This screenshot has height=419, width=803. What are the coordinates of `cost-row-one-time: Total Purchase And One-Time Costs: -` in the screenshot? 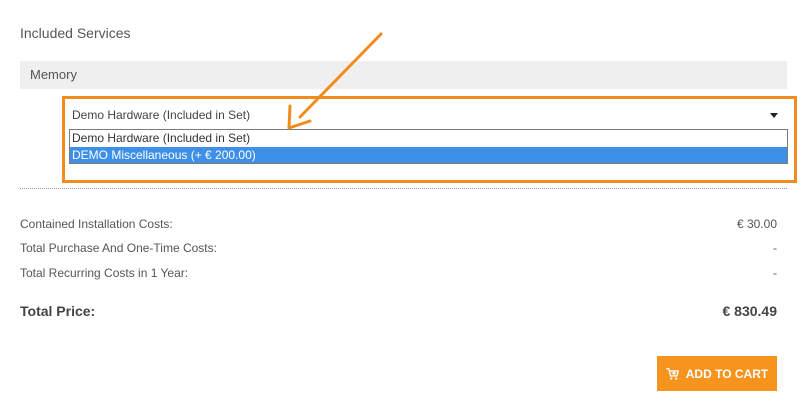 It's located at (398, 250).